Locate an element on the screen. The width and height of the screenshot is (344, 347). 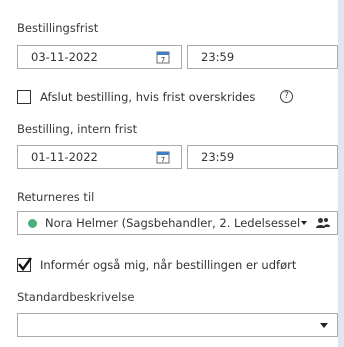
status-dot is located at coordinates (32, 223).